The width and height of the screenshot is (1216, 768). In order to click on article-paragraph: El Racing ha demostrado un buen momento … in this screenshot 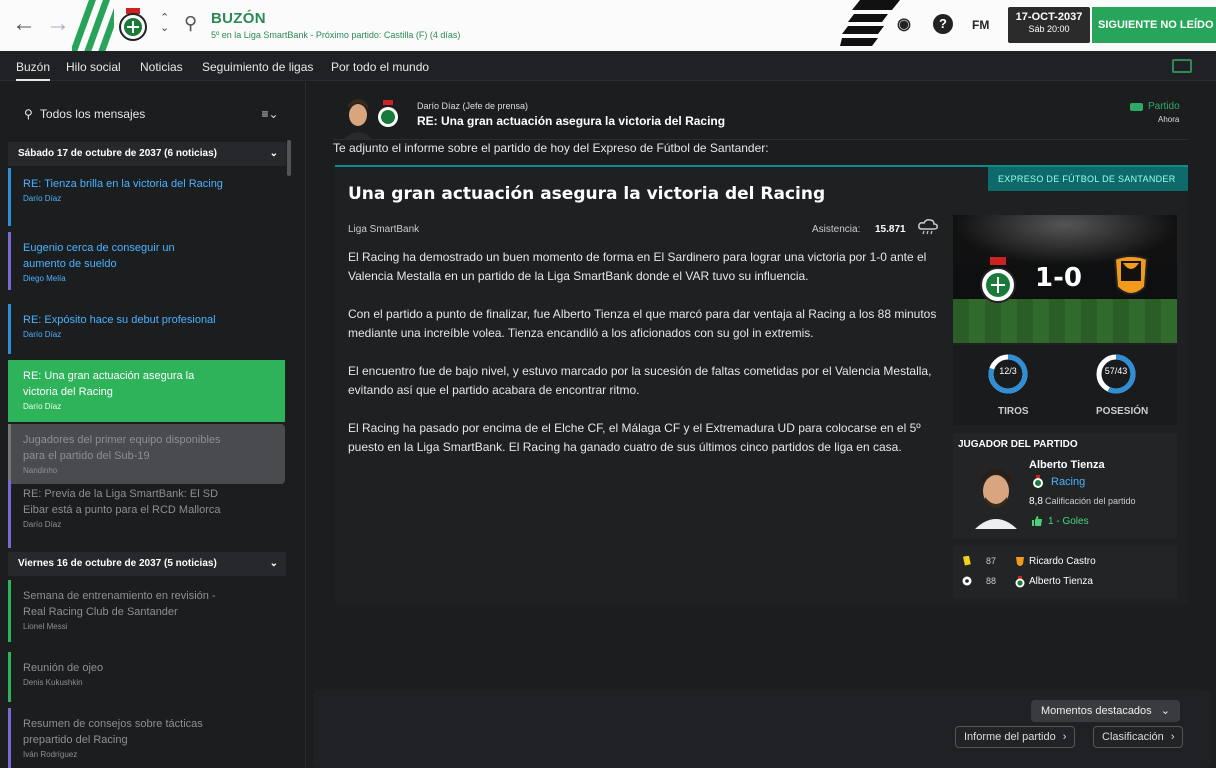, I will do `click(637, 266)`.